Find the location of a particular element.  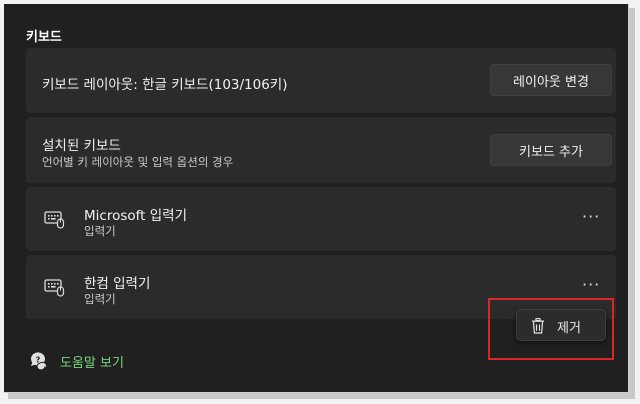

remove-menu-item: 제거 is located at coordinates (561, 325).